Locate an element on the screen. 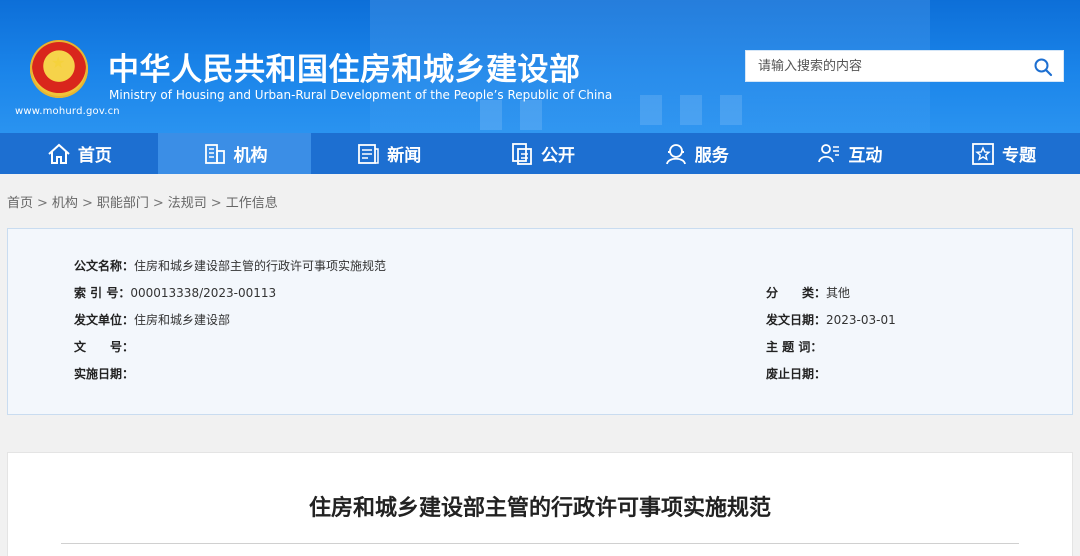 This screenshot has width=1080, height=556. main-nav: 首页 机构 新闻 公开 服务 互动 专题 is located at coordinates (540, 153).